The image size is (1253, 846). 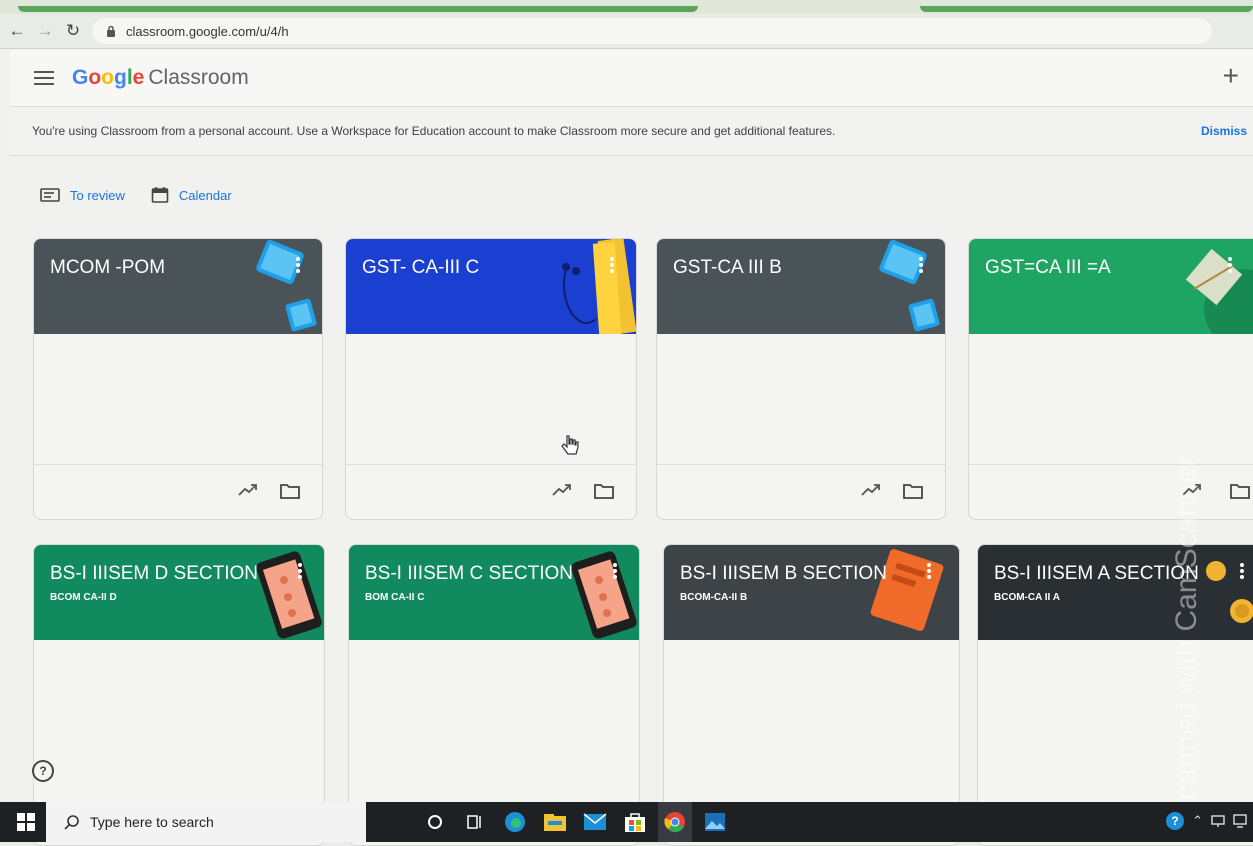 I want to click on to-review-link: To review, so click(x=82, y=195).